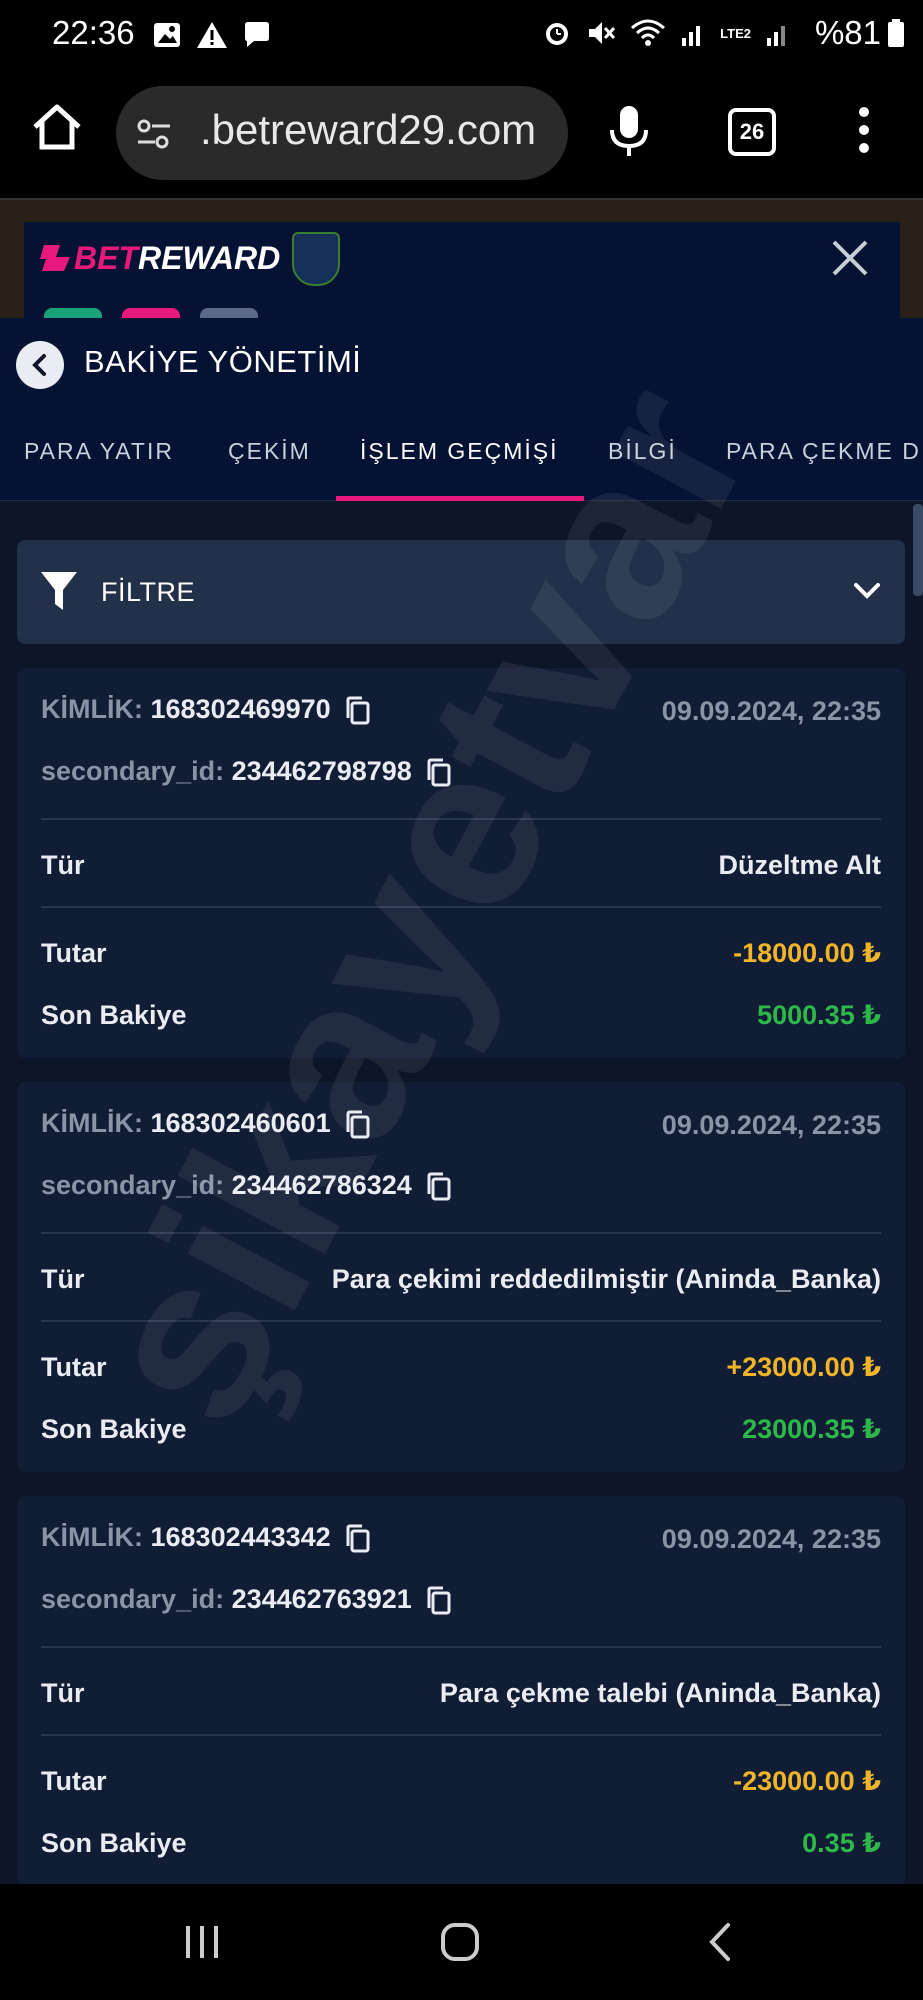 This screenshot has height=2000, width=923. What do you see at coordinates (93, 32) in the screenshot?
I see `clock: 22:36` at bounding box center [93, 32].